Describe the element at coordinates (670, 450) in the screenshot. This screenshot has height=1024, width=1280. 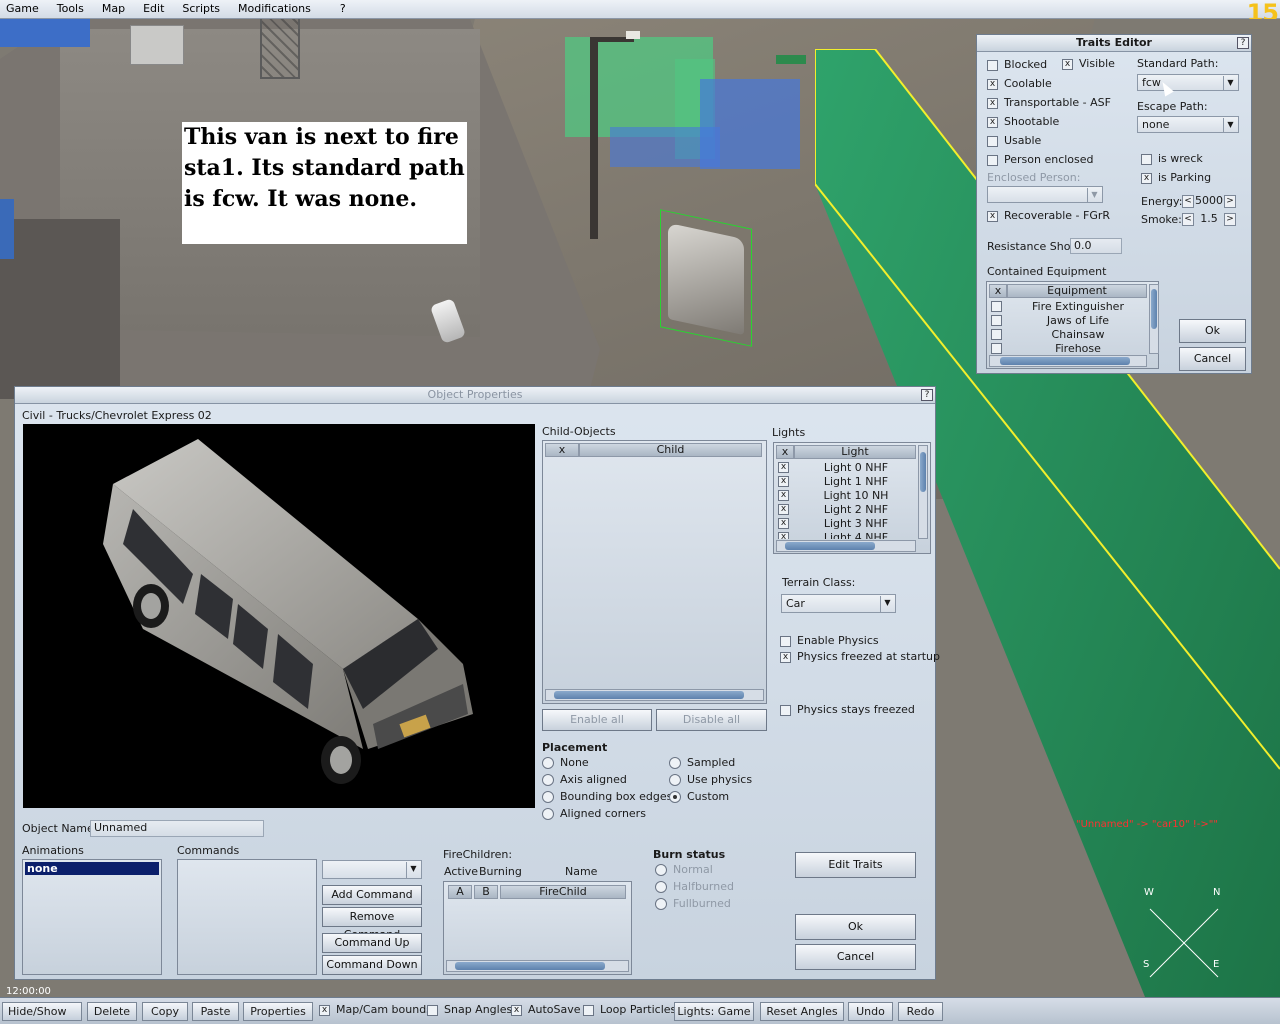
I see `child-col-header: Child` at that location.